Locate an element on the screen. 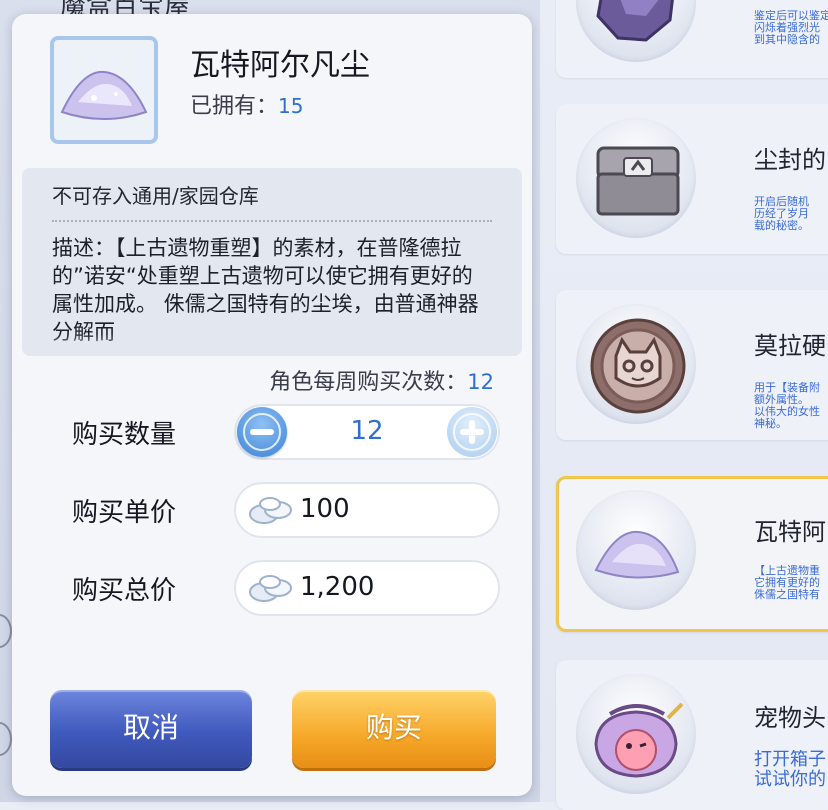 The height and width of the screenshot is (810, 828). plus-icon is located at coordinates (472, 432).